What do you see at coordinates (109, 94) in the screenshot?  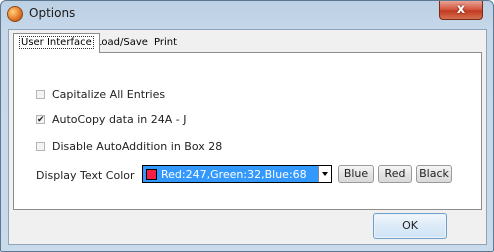 I see `capitalize-label: Capitalize All Entries` at bounding box center [109, 94].